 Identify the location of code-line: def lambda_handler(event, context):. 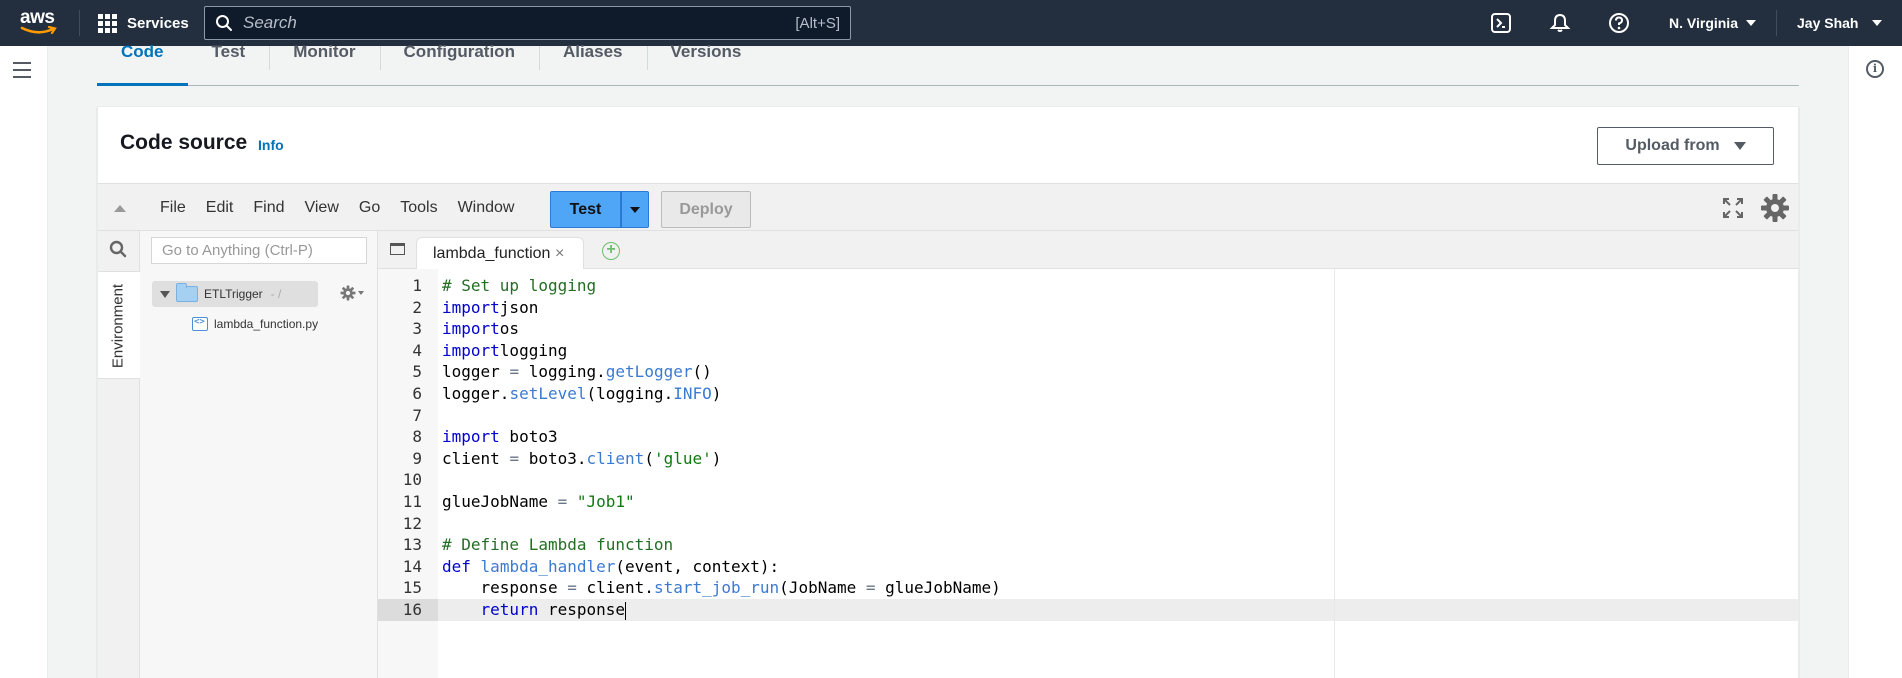
(610, 567).